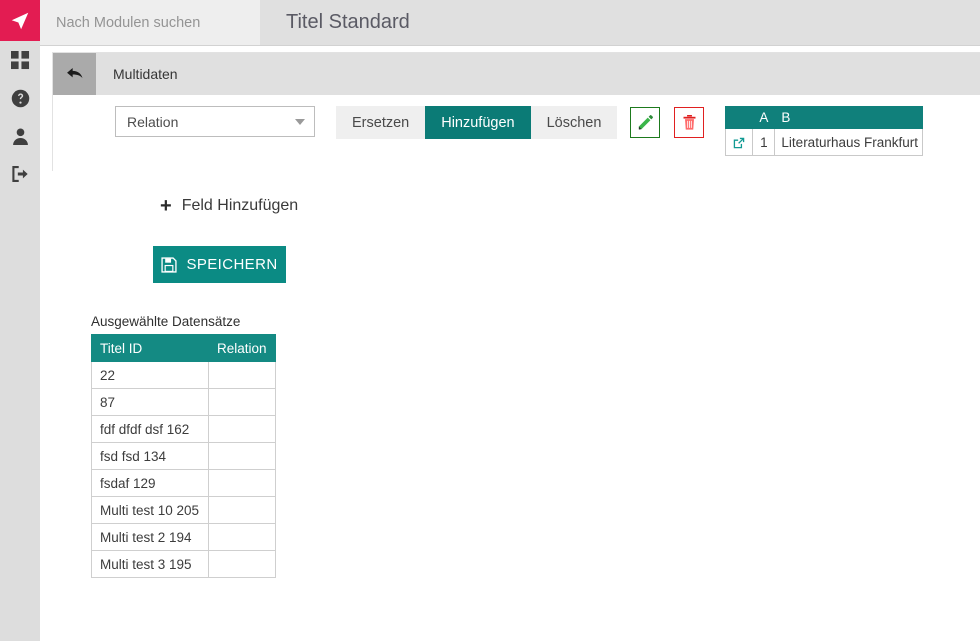 The width and height of the screenshot is (980, 641). I want to click on delete-button, so click(689, 122).